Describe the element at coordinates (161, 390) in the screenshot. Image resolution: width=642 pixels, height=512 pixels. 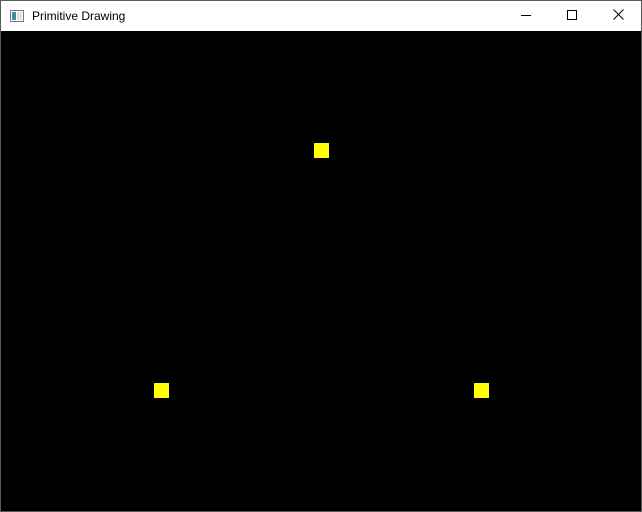
I see `point-bottom-left` at that location.